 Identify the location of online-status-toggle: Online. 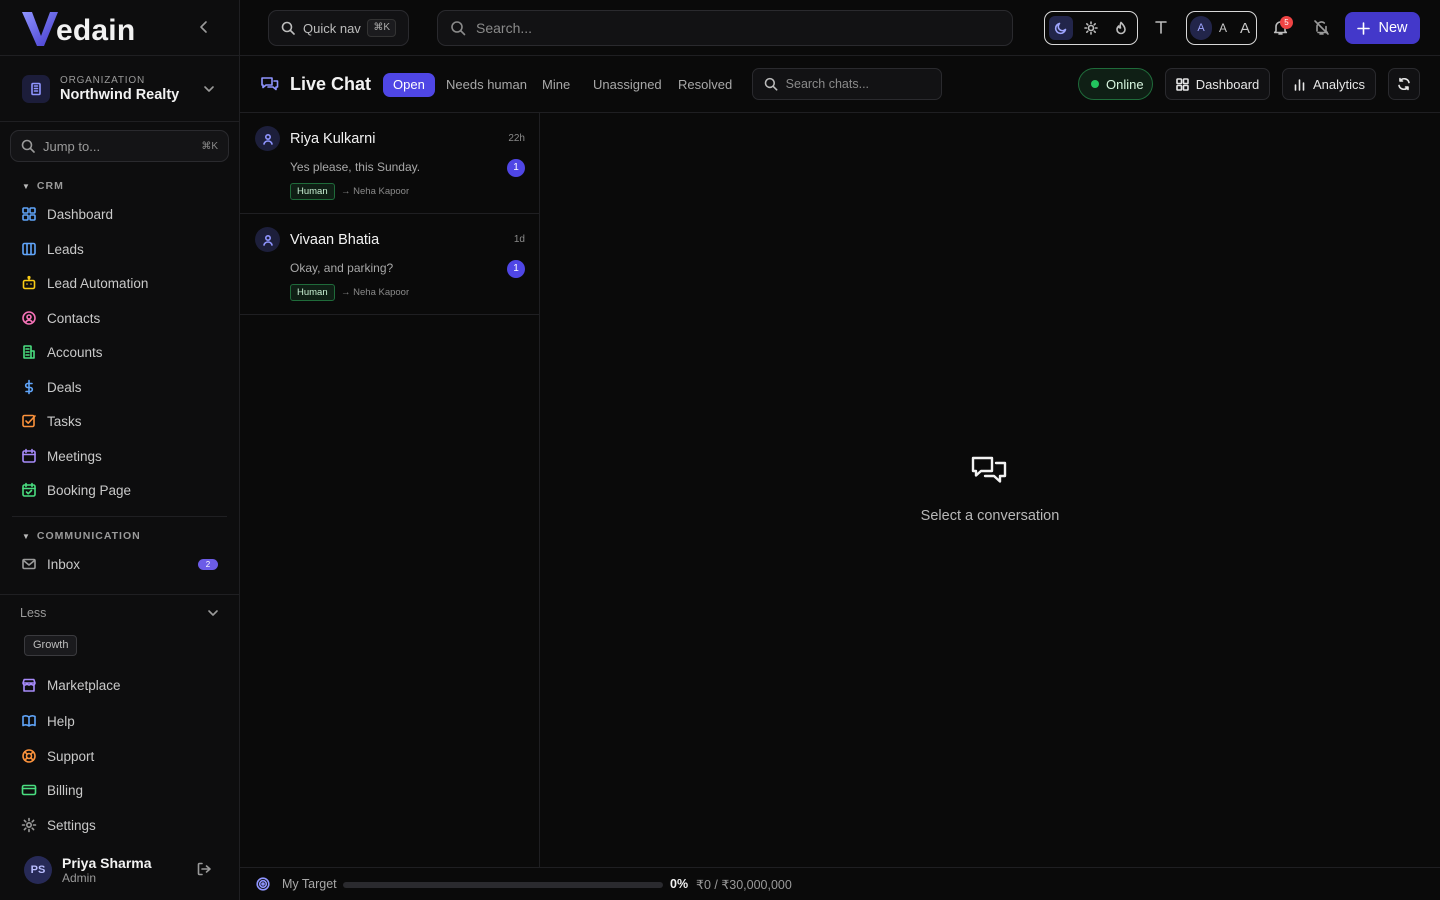
(1115, 84).